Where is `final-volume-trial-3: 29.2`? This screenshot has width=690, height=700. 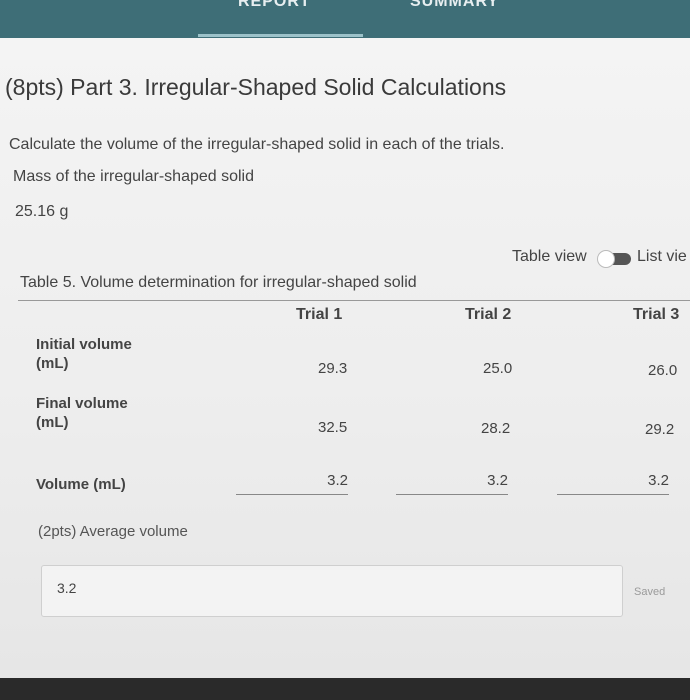
final-volume-trial-3: 29.2 is located at coordinates (660, 429).